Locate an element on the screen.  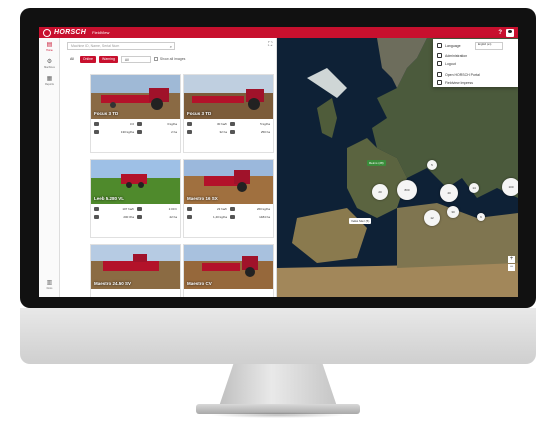
machine-card: Focus 3 TD 3.0 3 kg/ha 130 kg/ha 2 ha is located at coordinates (135, 113).